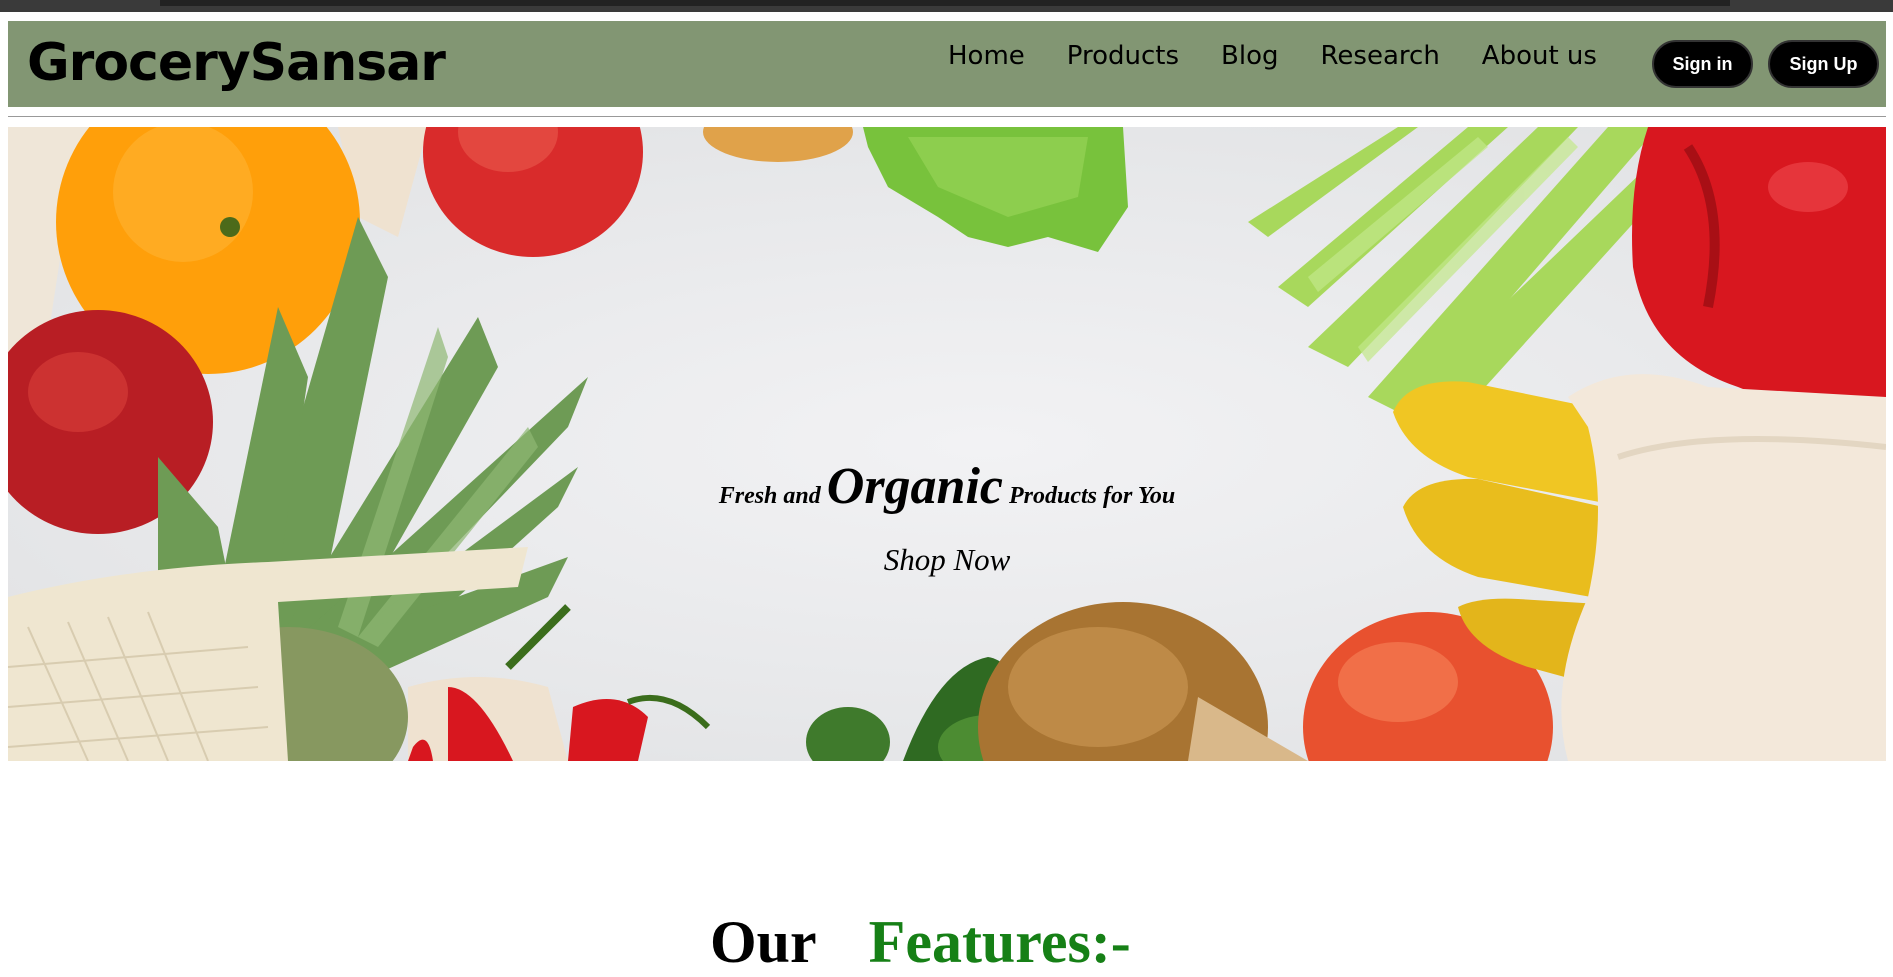  I want to click on features-heading-word-1: Our, so click(763, 941).